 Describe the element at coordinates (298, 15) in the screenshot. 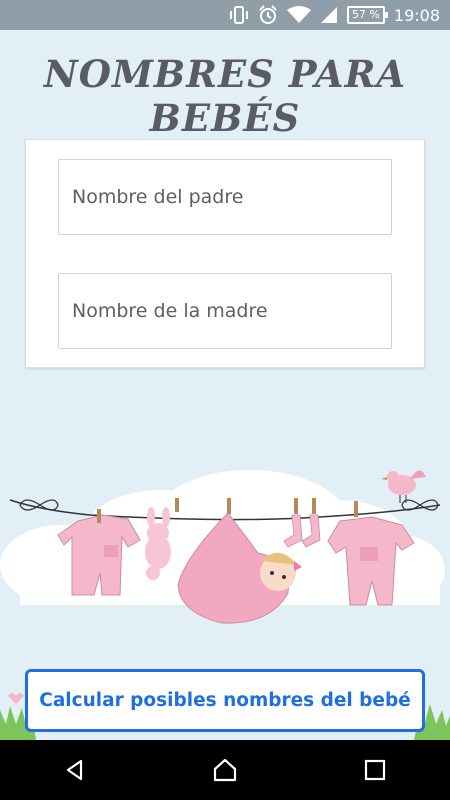

I see `wifi-icon` at that location.